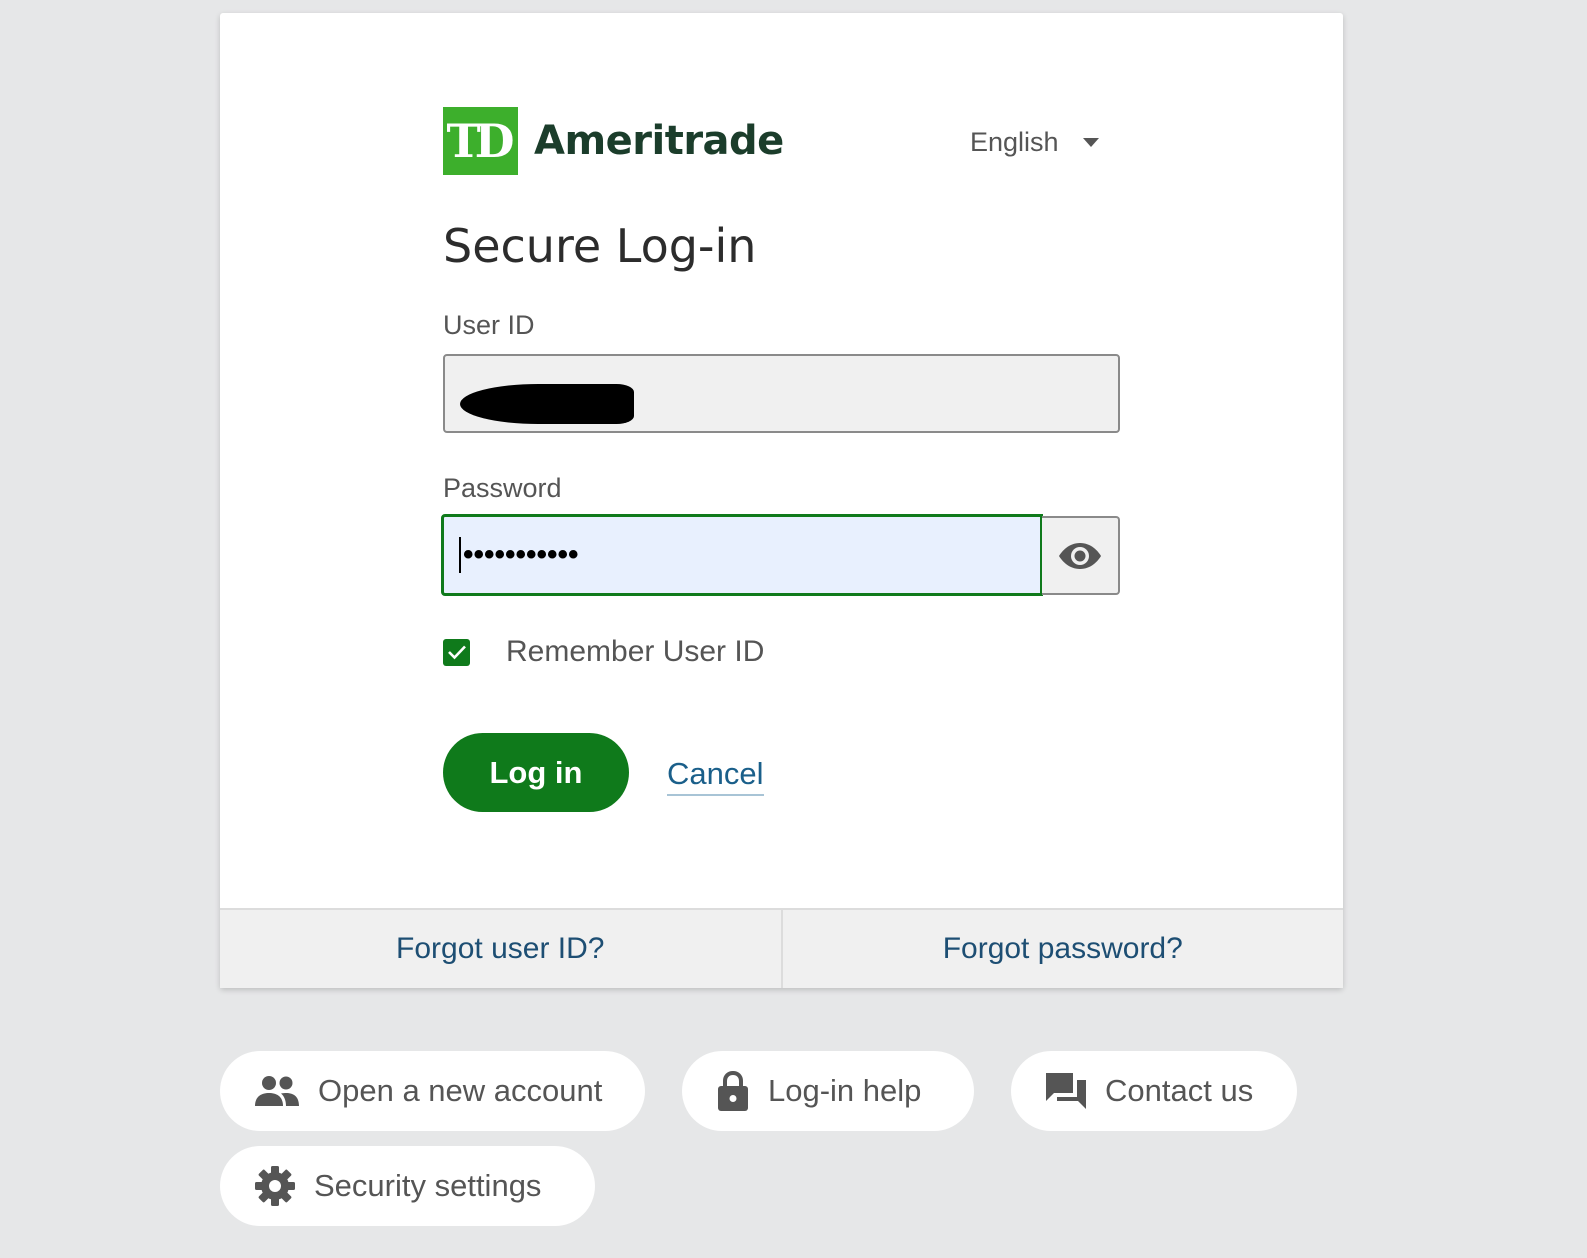  What do you see at coordinates (275, 1186) in the screenshot?
I see `gear-icon` at bounding box center [275, 1186].